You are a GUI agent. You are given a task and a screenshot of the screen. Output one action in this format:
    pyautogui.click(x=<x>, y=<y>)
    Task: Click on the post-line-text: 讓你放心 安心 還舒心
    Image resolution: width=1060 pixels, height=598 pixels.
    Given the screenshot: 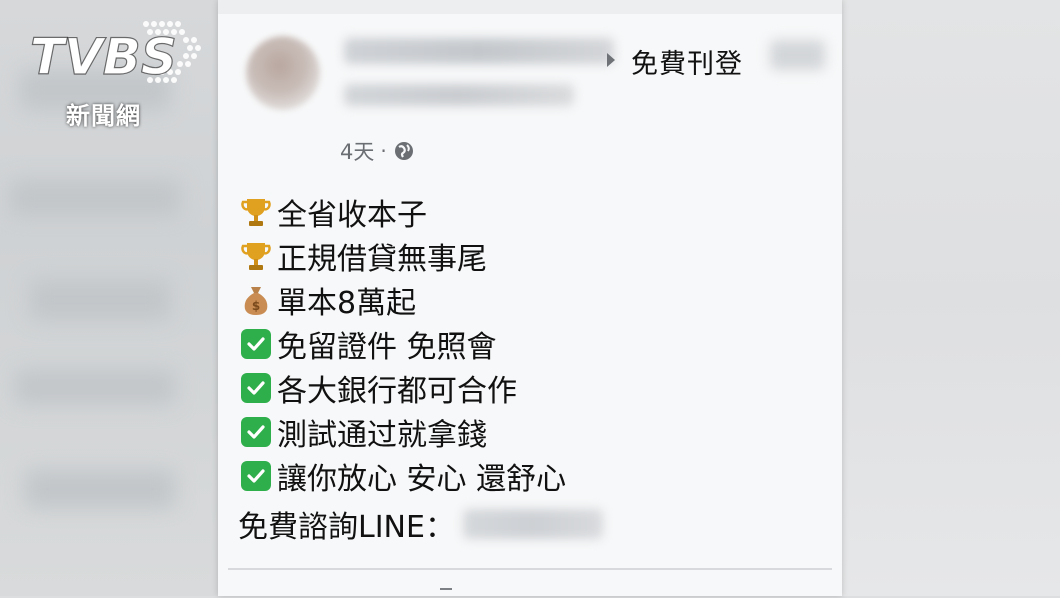 What is the action you would take?
    pyautogui.click(x=422, y=479)
    